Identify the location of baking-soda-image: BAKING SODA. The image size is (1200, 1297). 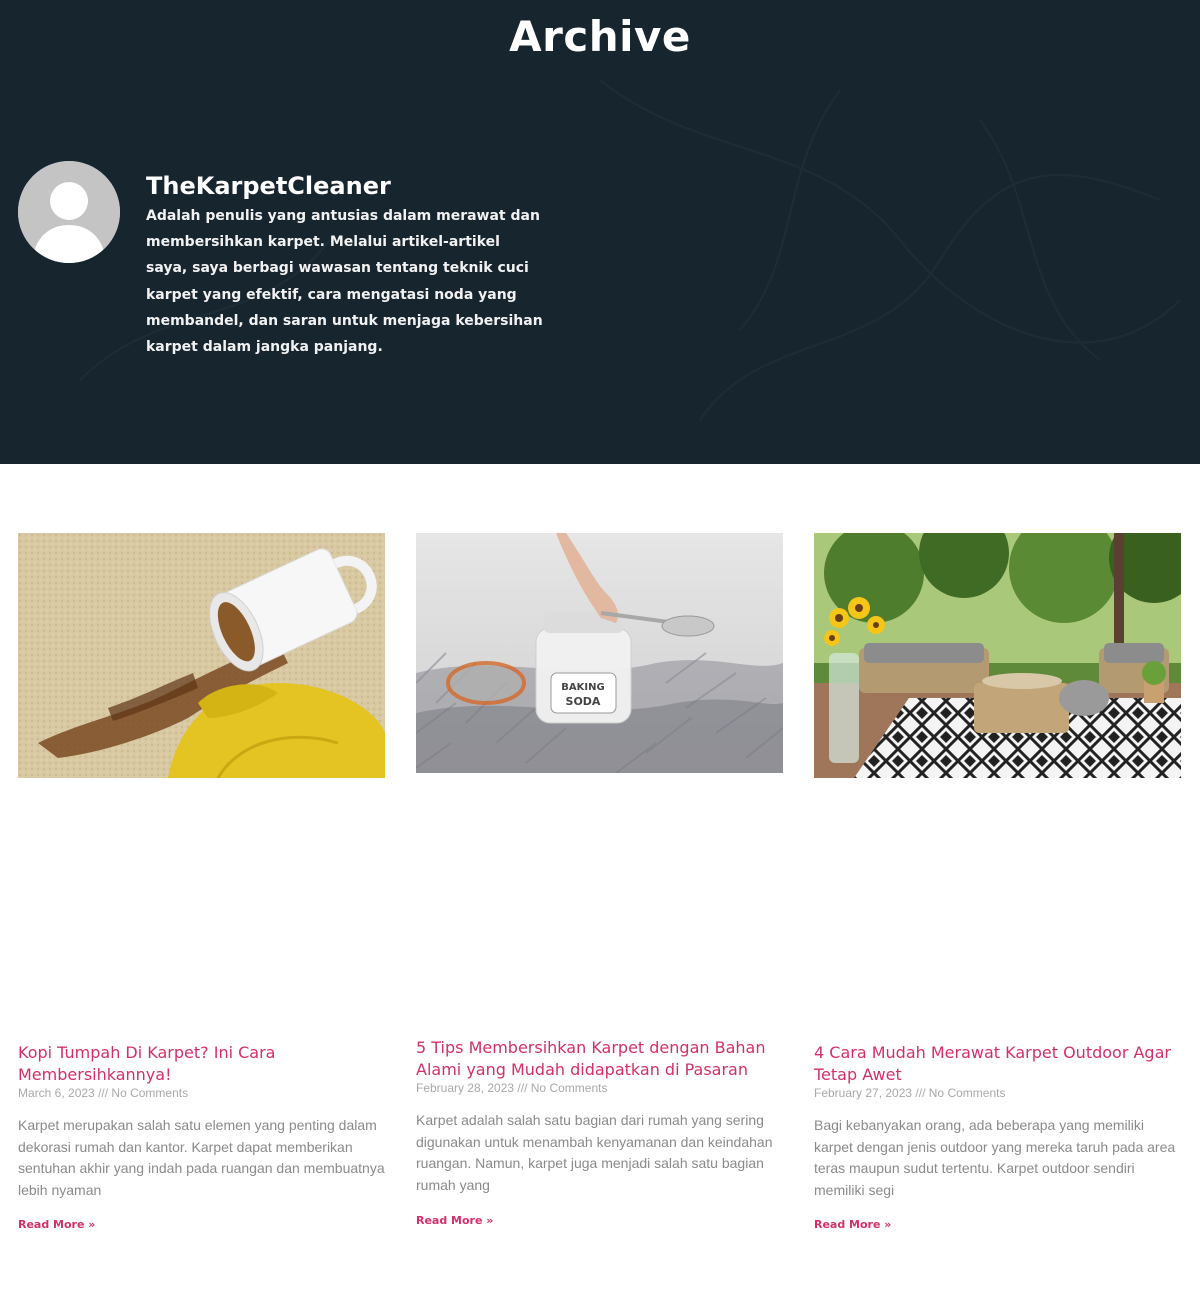
(599, 653).